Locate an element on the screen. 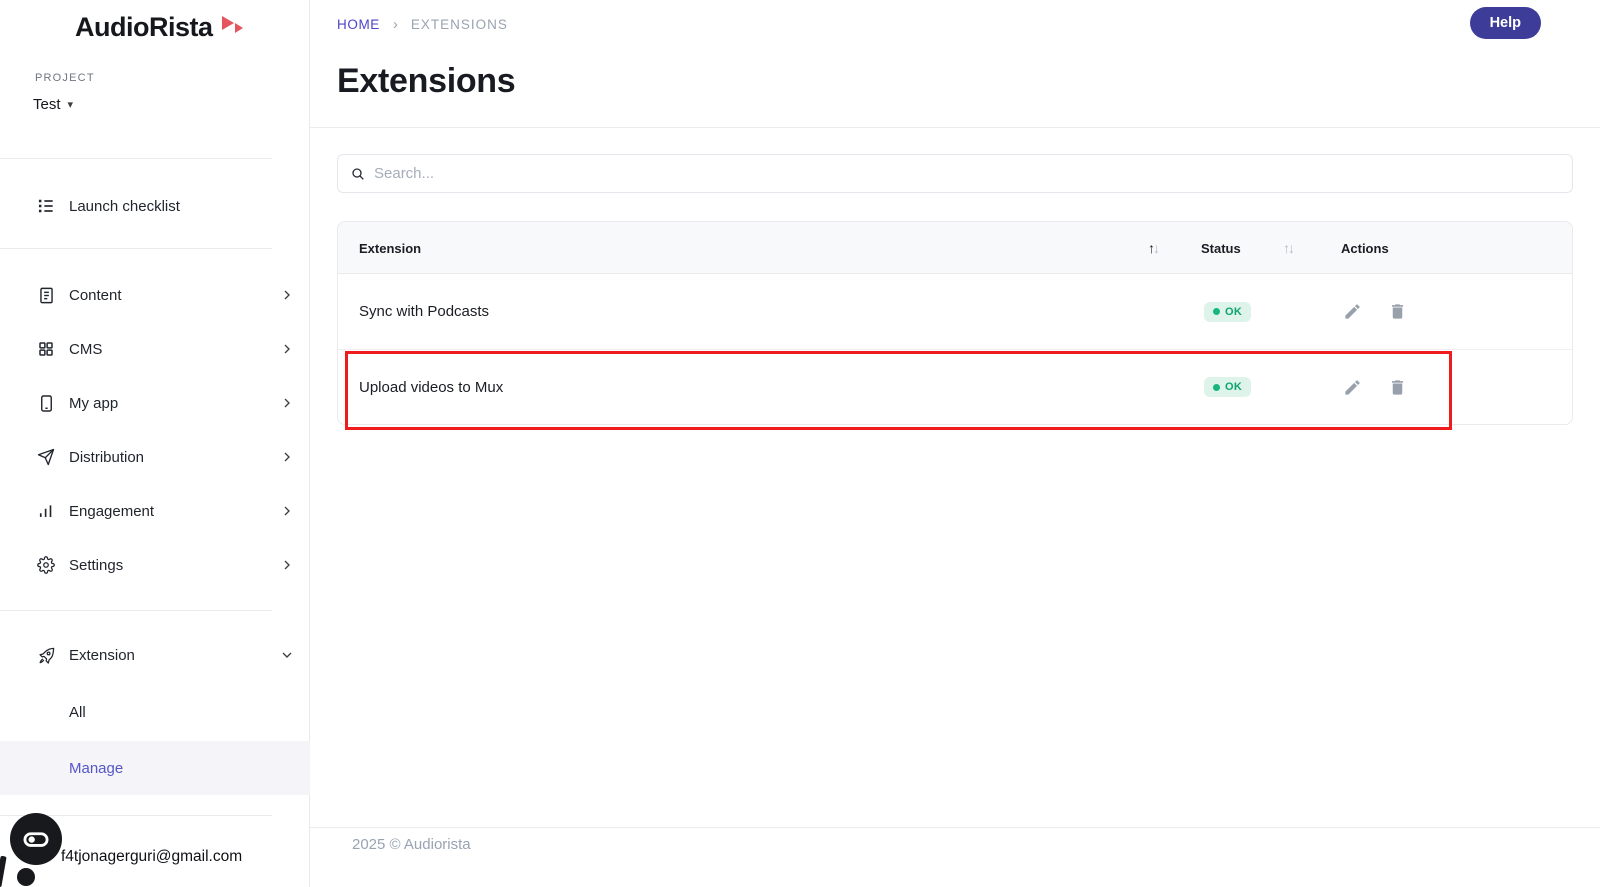 The image size is (1600, 887). sidebar-item-label: All is located at coordinates (77, 712).